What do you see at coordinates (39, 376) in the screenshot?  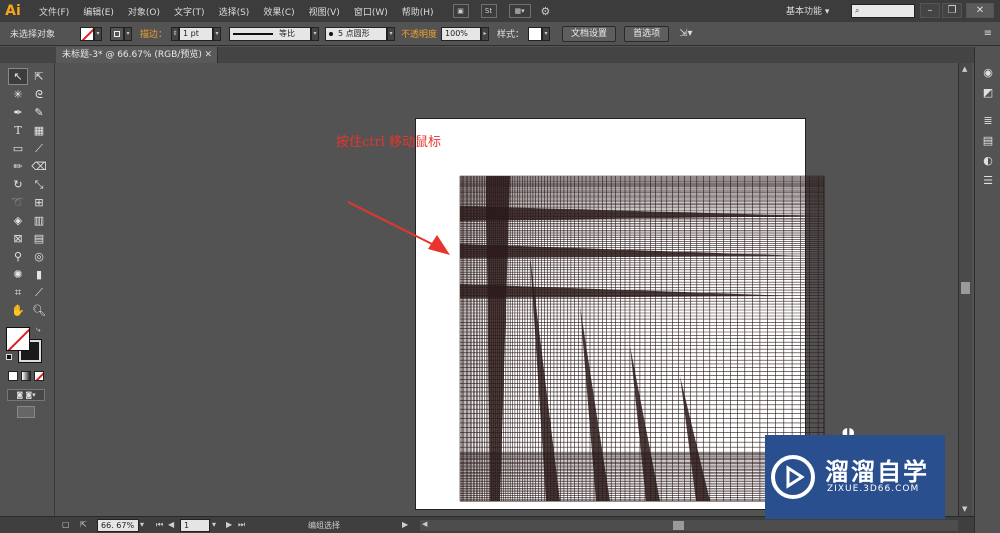 I see `none-mode-icon` at bounding box center [39, 376].